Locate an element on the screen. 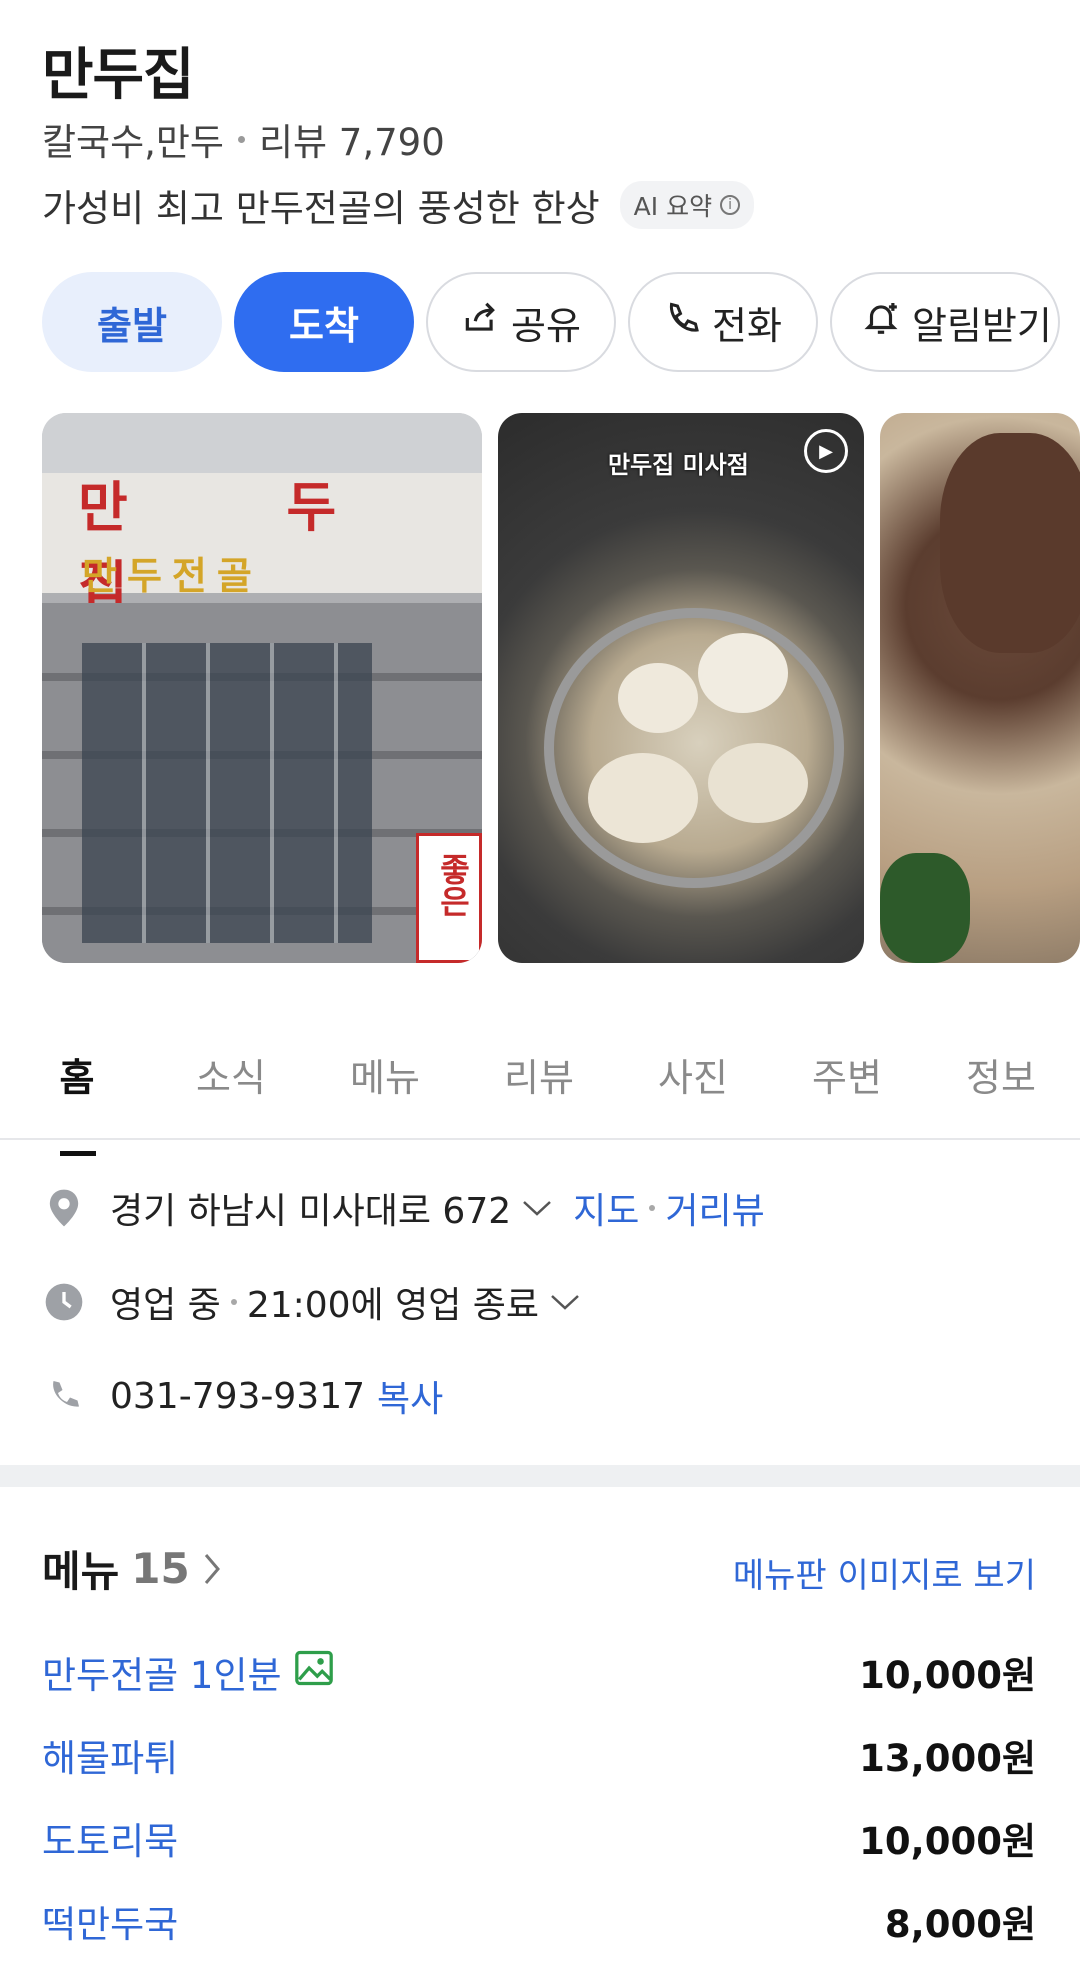 The width and height of the screenshot is (1080, 1963). call-button: 전화 is located at coordinates (723, 322).